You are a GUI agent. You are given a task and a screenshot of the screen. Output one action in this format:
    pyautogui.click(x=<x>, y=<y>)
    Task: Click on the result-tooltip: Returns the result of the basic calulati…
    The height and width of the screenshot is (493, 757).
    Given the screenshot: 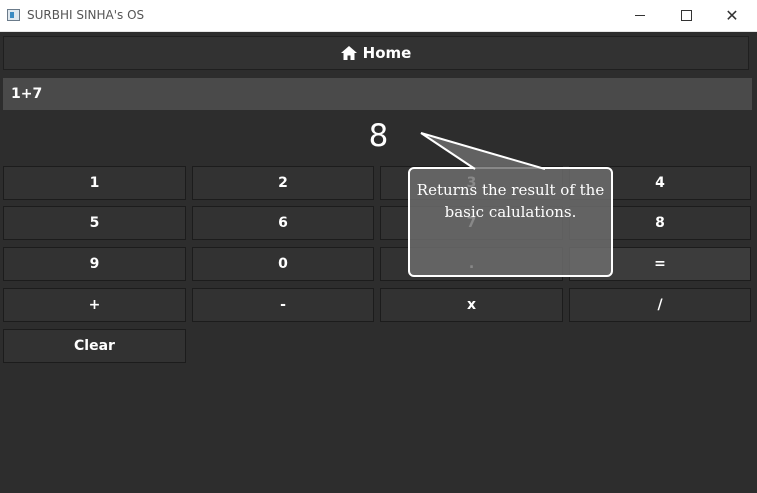 What is the action you would take?
    pyautogui.click(x=510, y=222)
    